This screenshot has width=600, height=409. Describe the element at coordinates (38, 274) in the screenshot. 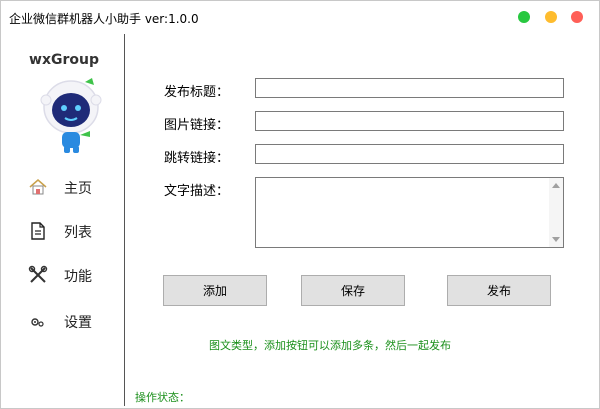

I see `tools-icon` at that location.